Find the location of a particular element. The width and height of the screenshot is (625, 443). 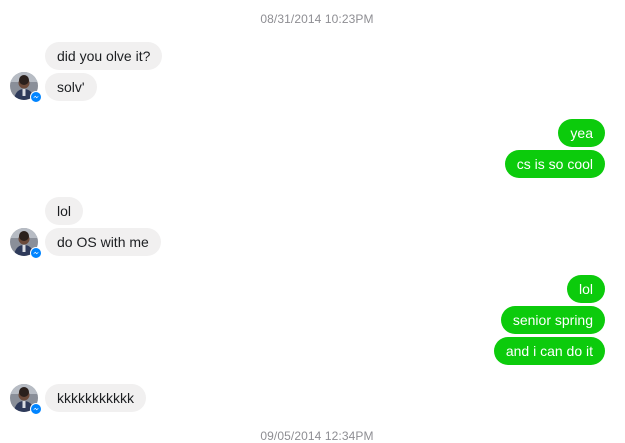

incoming-message: did you olve it? is located at coordinates (104, 56).